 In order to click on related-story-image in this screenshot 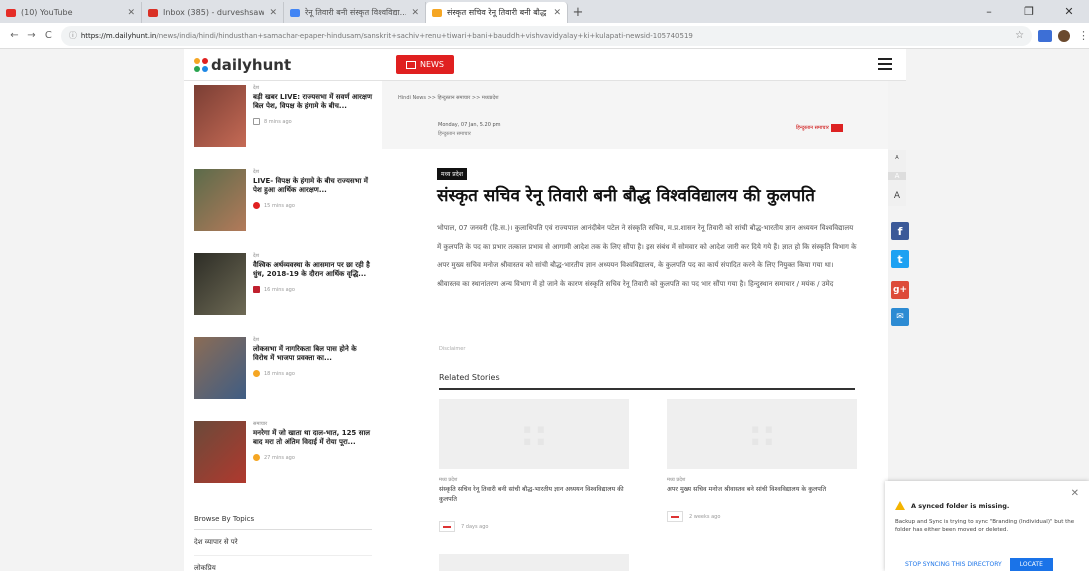, I will do `click(534, 562)`.